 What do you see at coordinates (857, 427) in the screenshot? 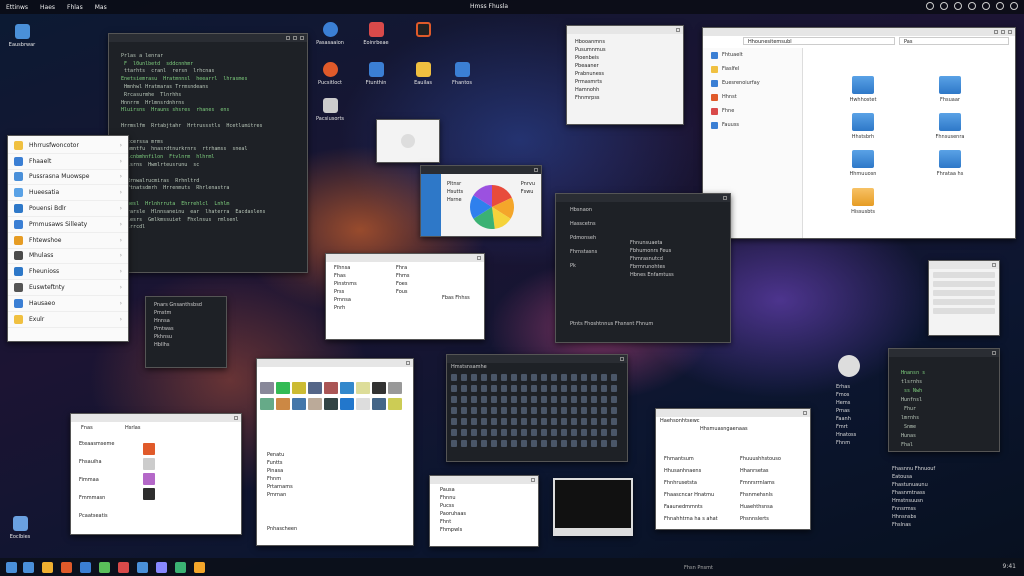
I see `side-item: Fmrt` at bounding box center [857, 427].